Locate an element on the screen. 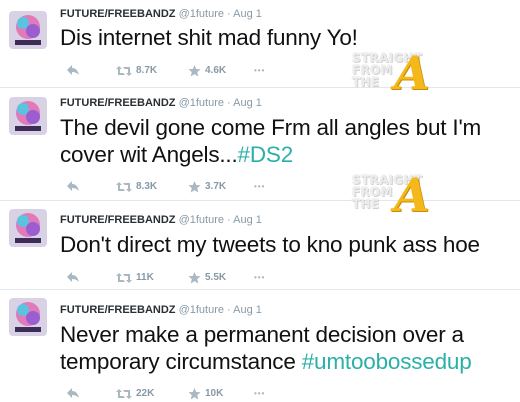  favorite-count: 10K is located at coordinates (214, 393).